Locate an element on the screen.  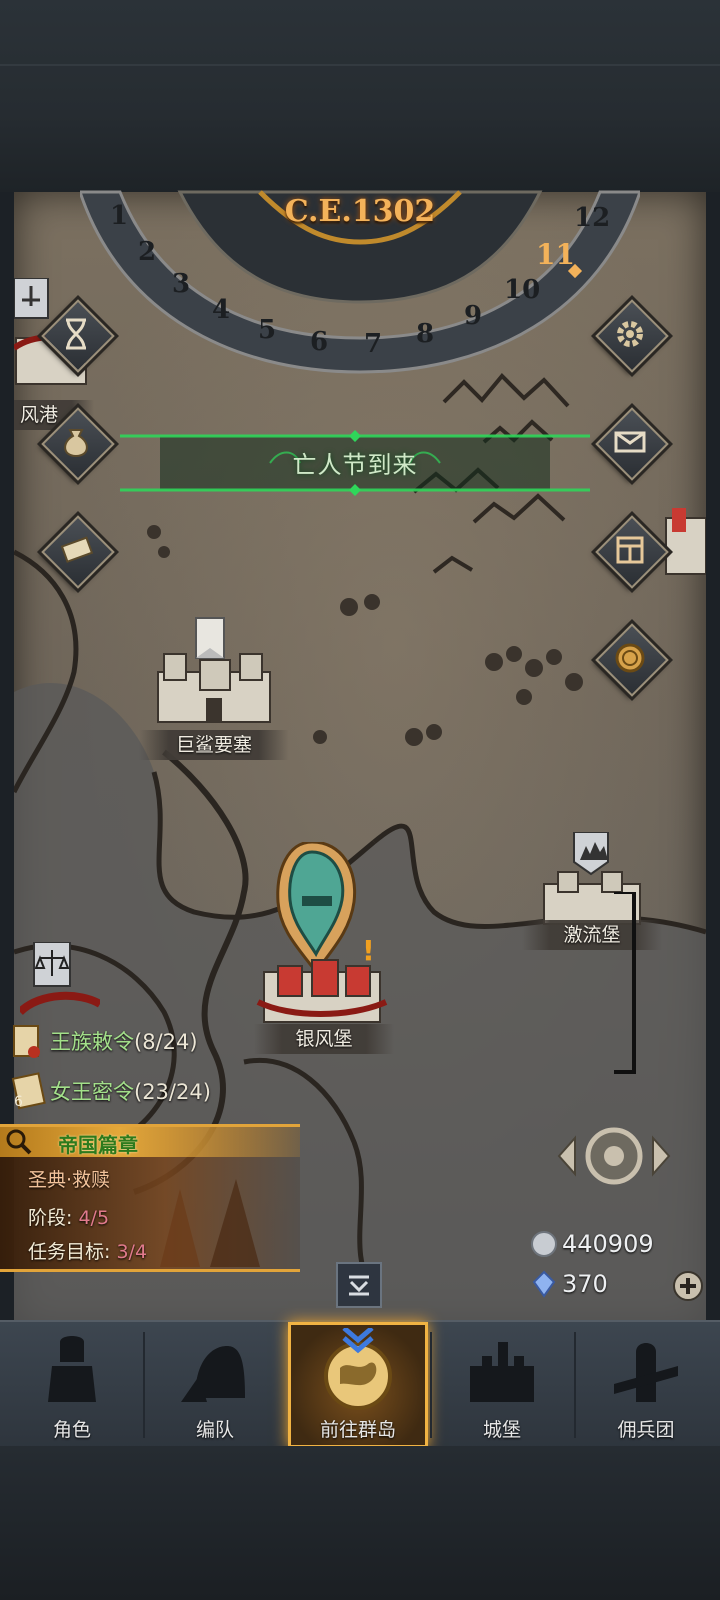
edge-castle is located at coordinates (683, 548).